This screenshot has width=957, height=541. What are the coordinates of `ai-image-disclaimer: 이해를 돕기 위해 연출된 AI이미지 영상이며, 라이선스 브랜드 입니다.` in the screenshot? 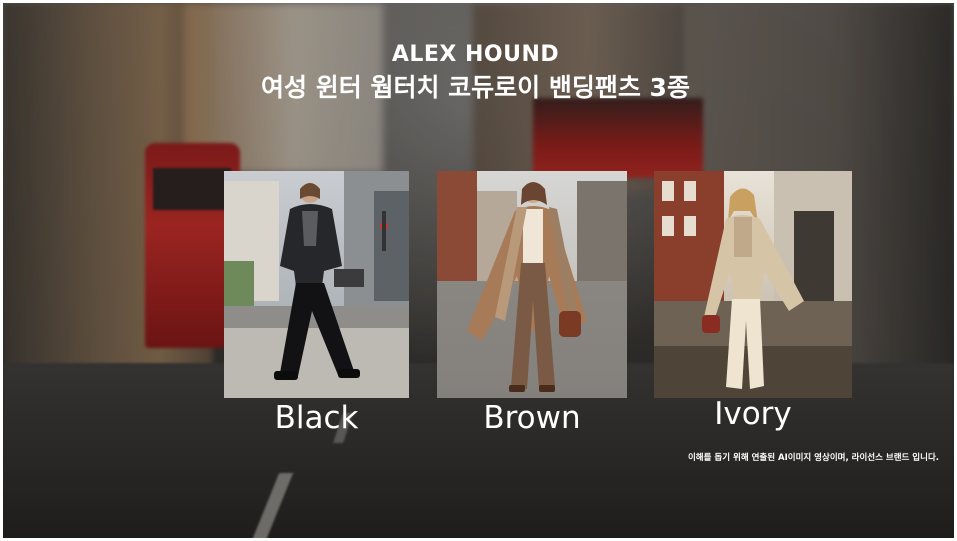 It's located at (813, 458).